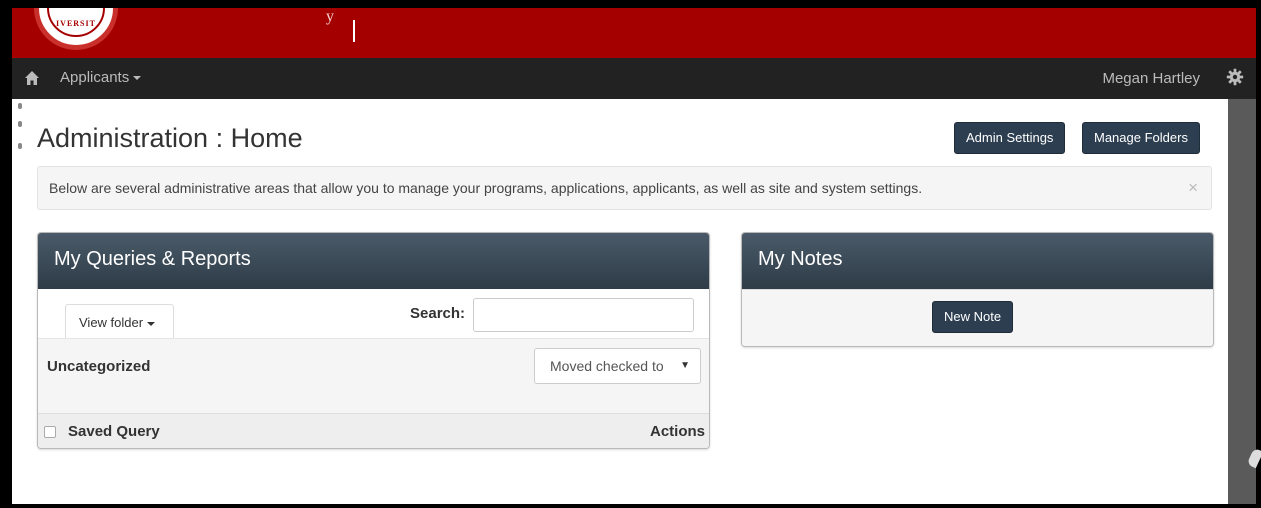 This screenshot has height=508, width=1261. Describe the element at coordinates (1258, 254) in the screenshot. I see `frame-right` at that location.